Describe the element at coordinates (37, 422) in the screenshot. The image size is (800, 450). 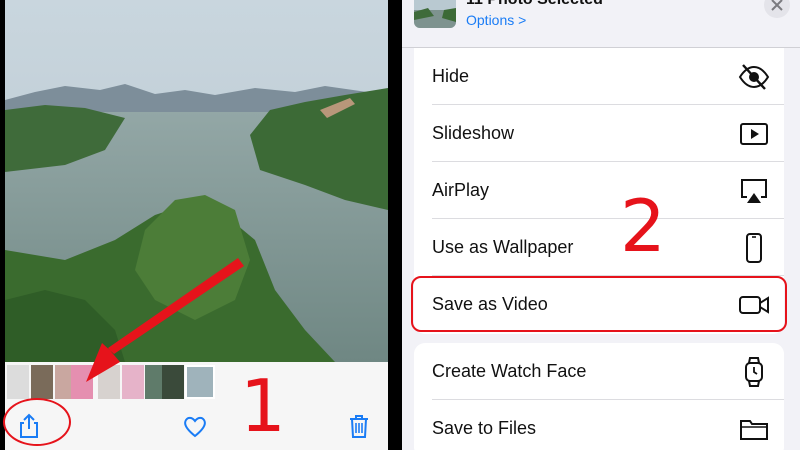
I see `share-button-highlight` at that location.